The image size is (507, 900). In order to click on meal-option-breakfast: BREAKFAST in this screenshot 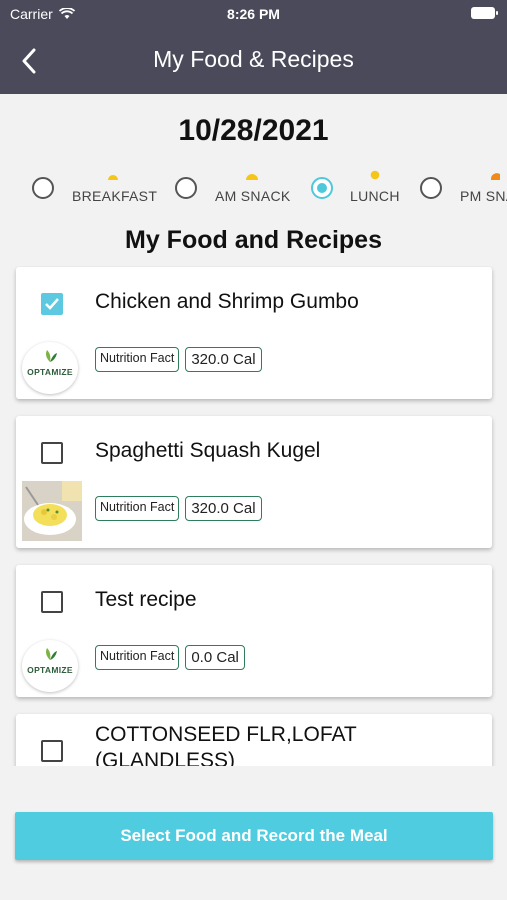, I will do `click(97, 188)`.